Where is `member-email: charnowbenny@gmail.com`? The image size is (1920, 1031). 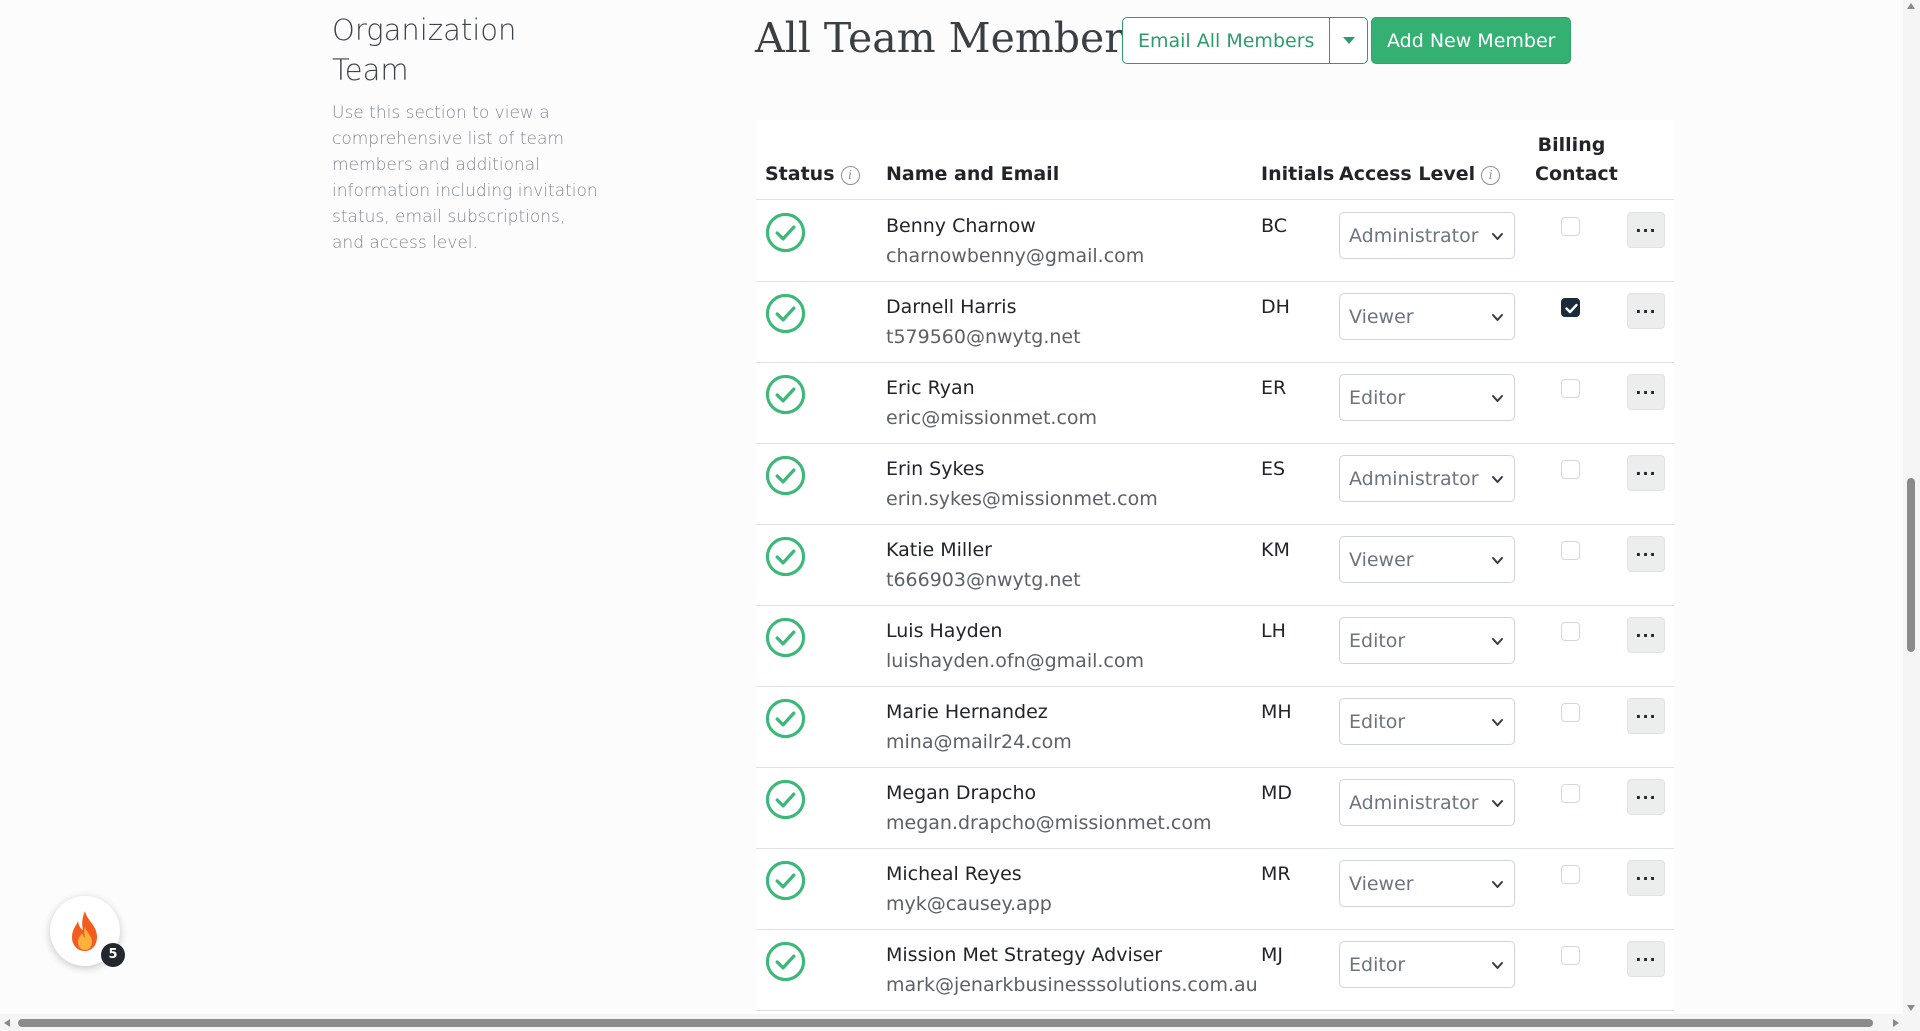 member-email: charnowbenny@gmail.com is located at coordinates (1015, 256).